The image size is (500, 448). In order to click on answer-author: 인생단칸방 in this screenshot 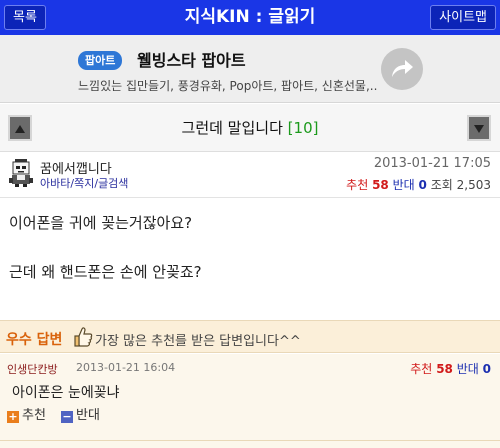, I will do `click(32, 369)`.